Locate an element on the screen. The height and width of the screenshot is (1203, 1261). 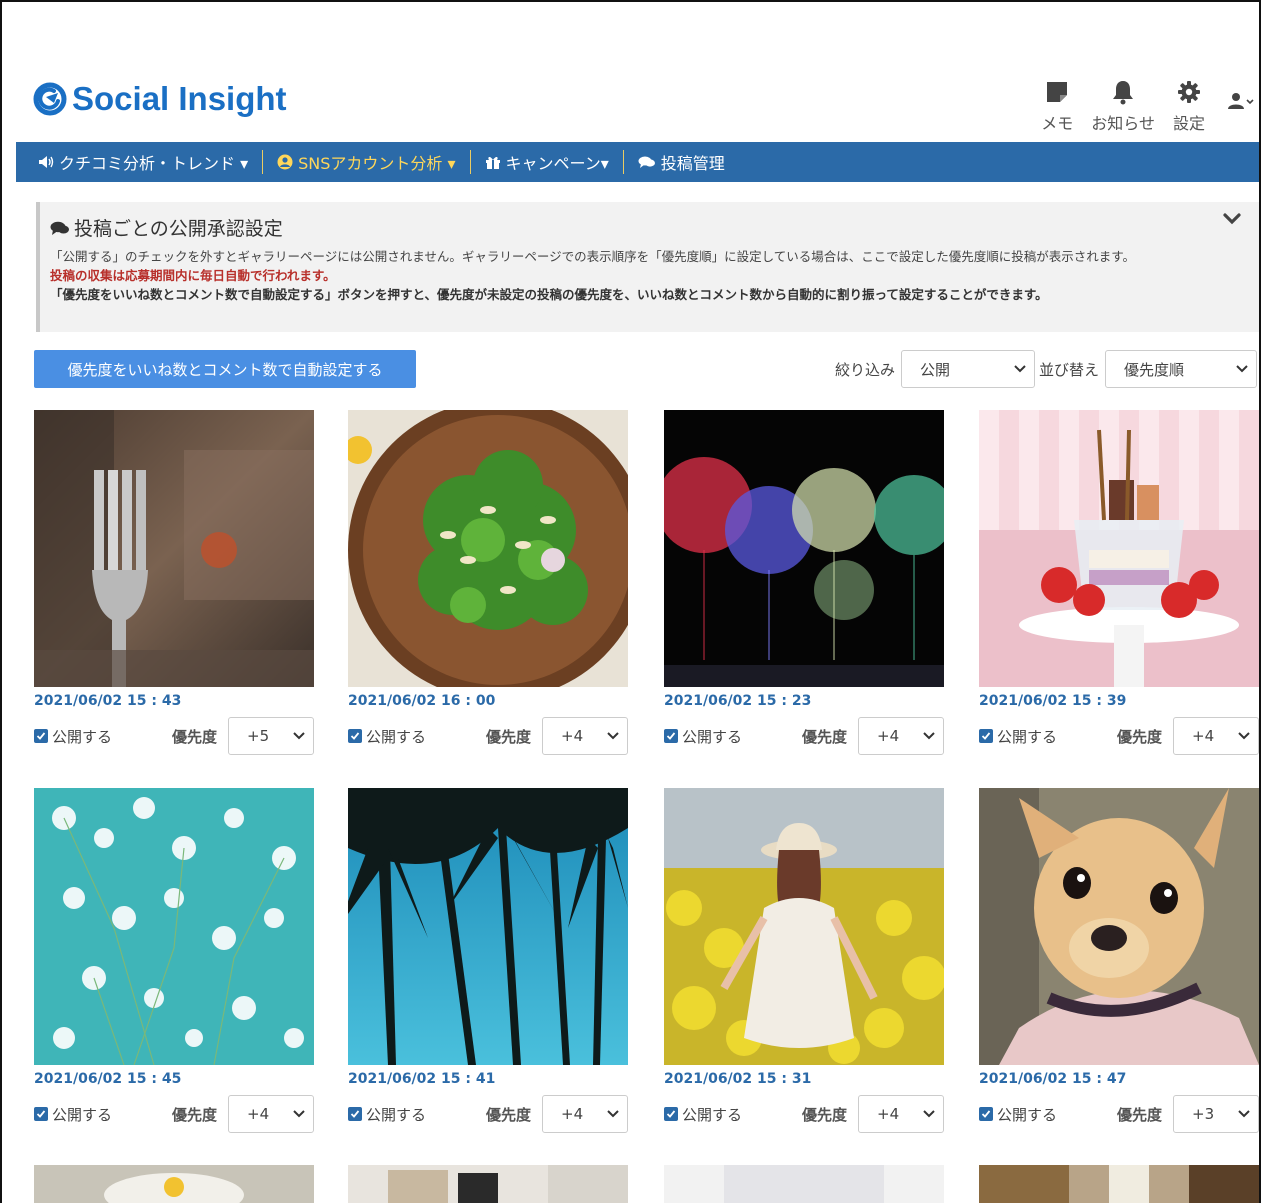
priority-value: +3 is located at coordinates (1203, 1114).